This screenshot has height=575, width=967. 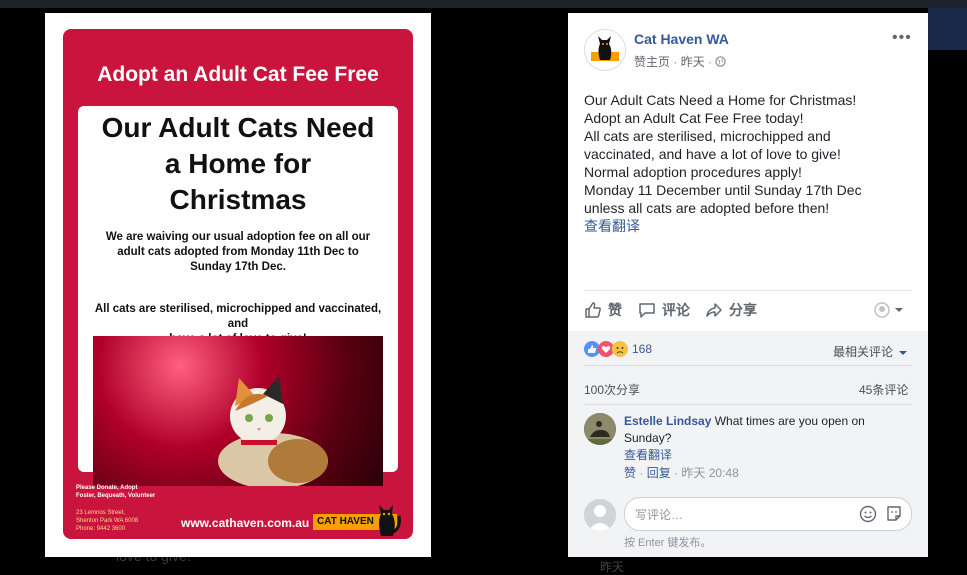 What do you see at coordinates (882, 310) in the screenshot?
I see `profile-placeholder-icon` at bounding box center [882, 310].